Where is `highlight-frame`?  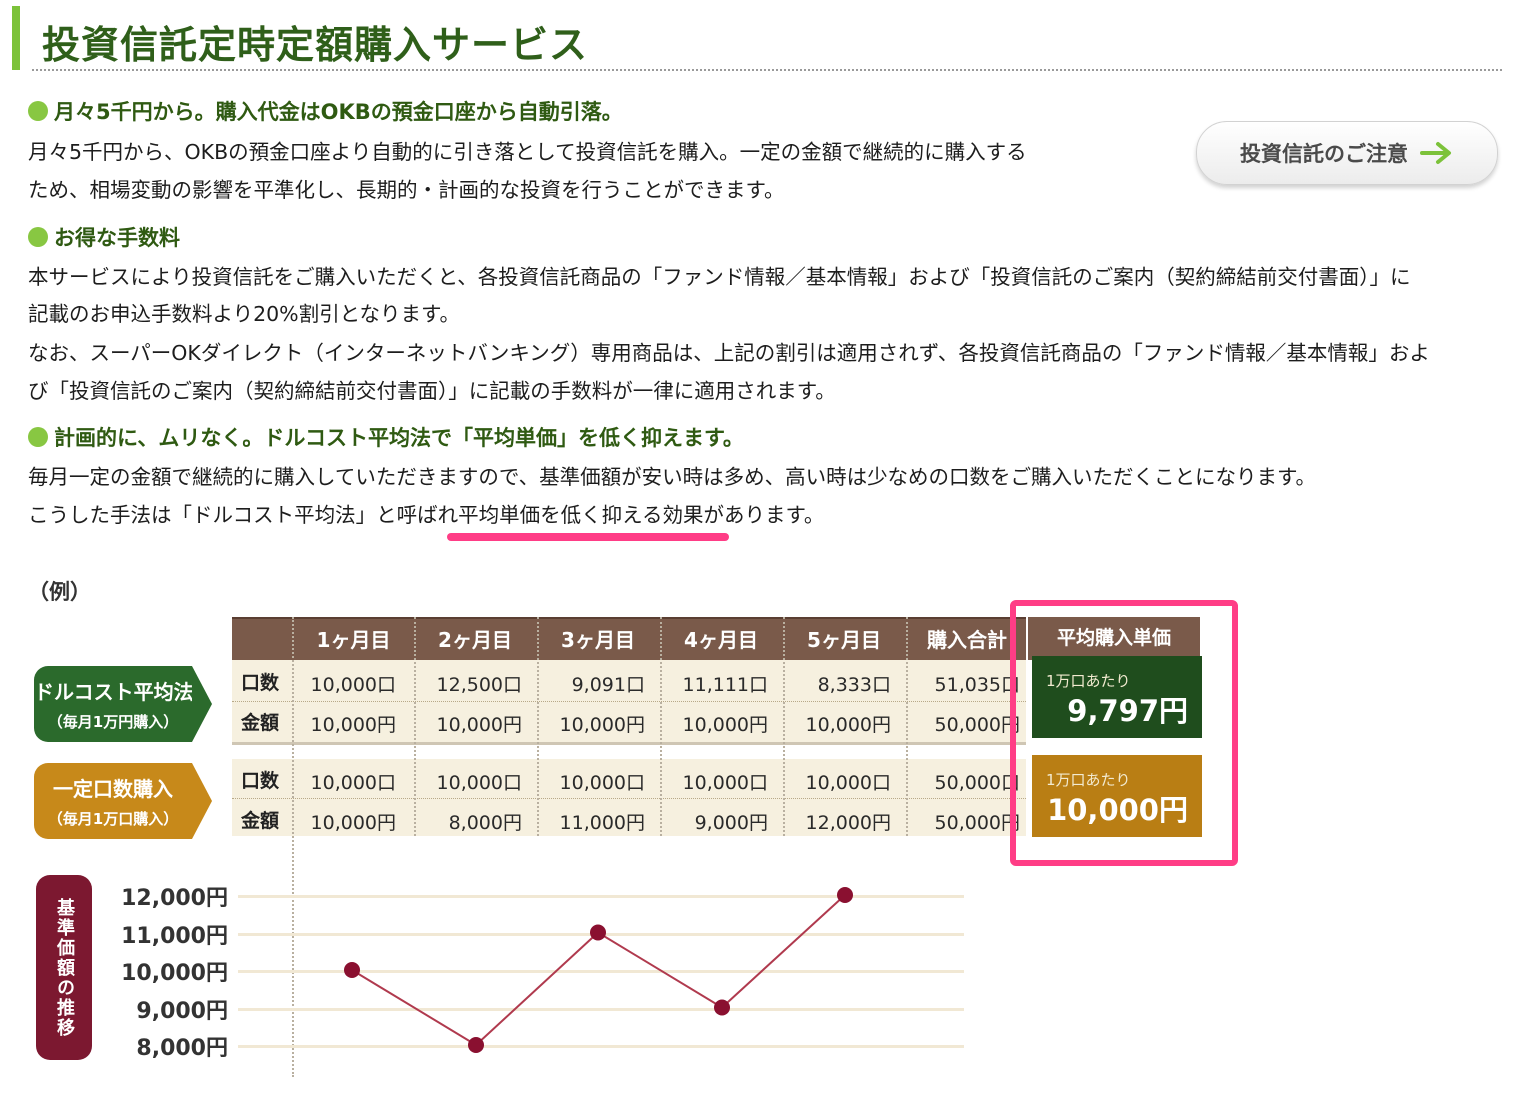 highlight-frame is located at coordinates (1124, 733).